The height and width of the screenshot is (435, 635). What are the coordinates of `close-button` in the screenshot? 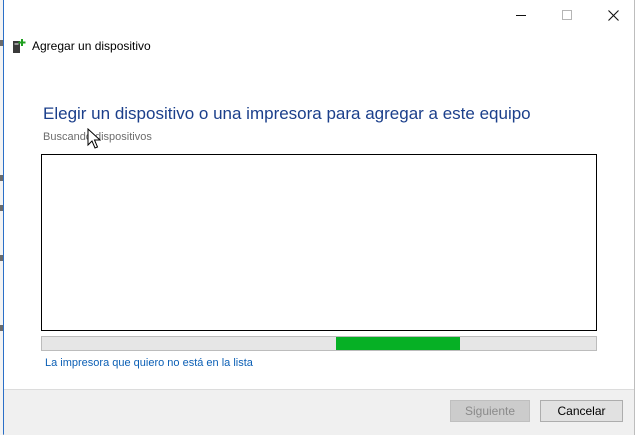 It's located at (612, 15).